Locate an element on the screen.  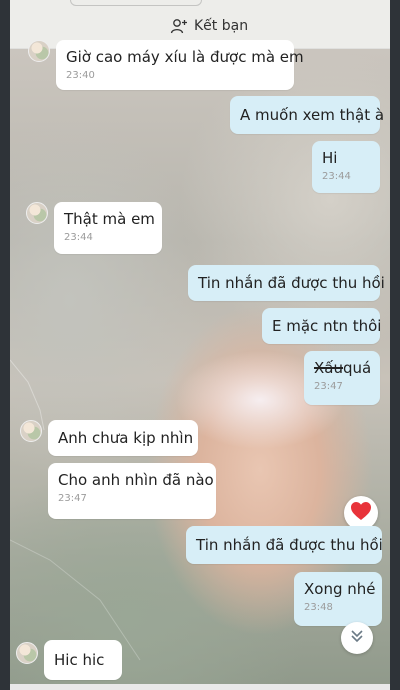
message-text: Giờ cao máy xíu là được mà em is located at coordinates (185, 57).